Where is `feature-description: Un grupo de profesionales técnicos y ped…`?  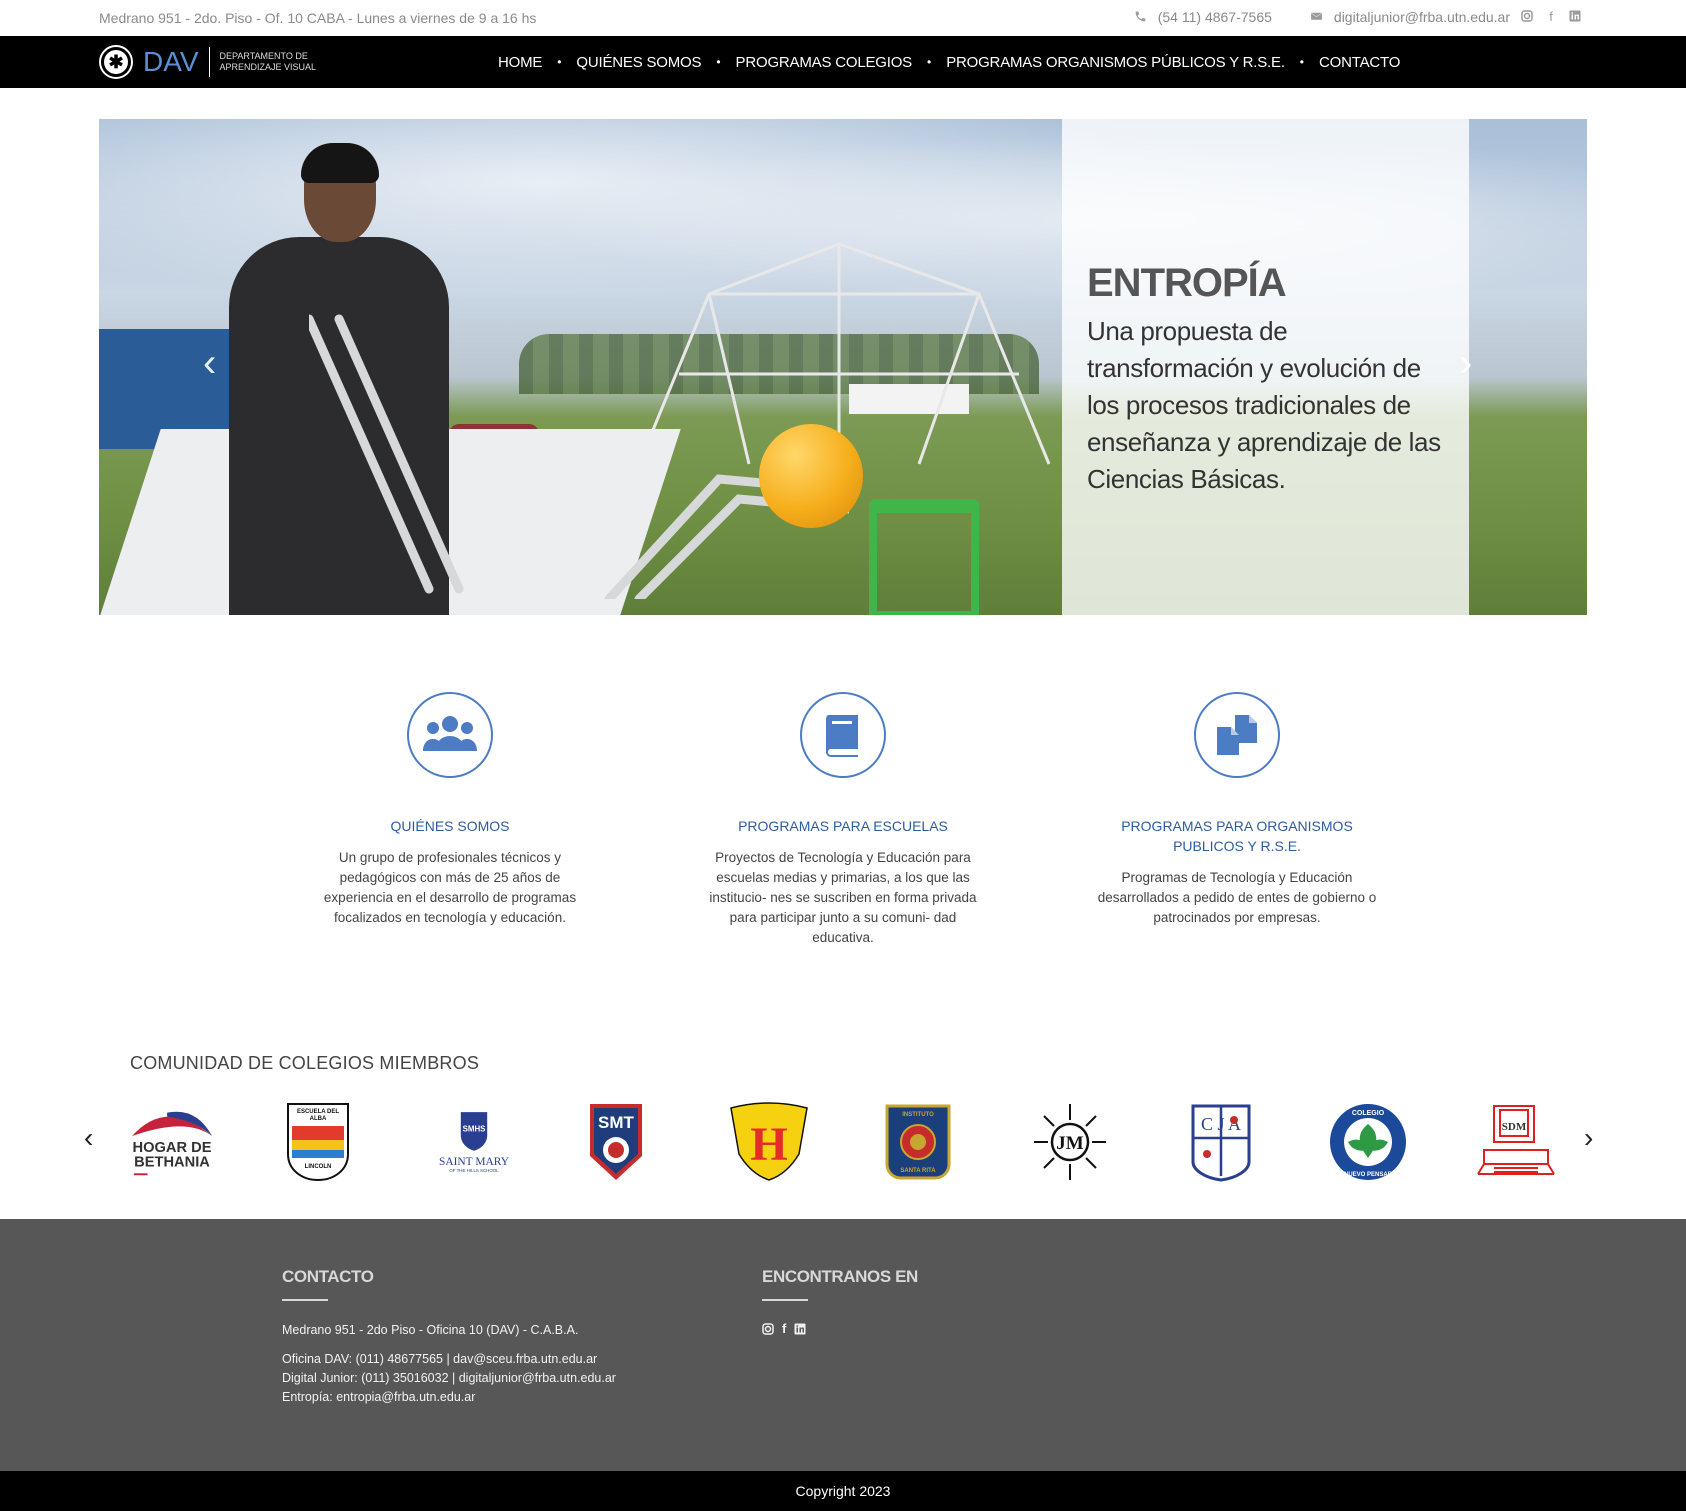 feature-description: Un grupo de profesionales técnicos y ped… is located at coordinates (450, 887).